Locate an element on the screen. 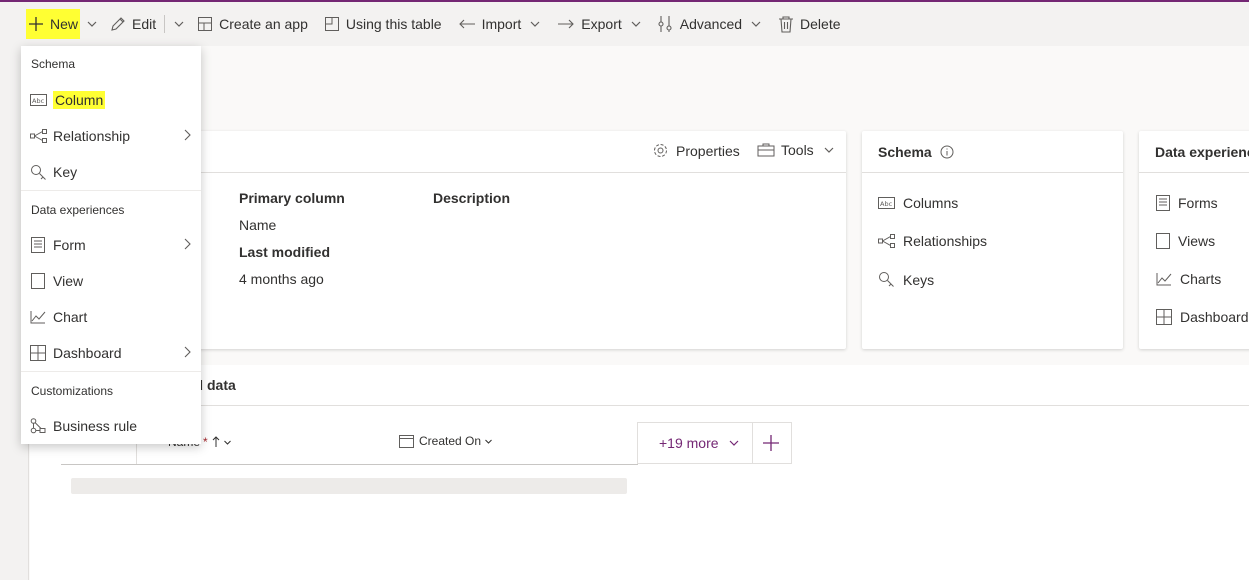 The image size is (1249, 580). using-table-button: Using this table is located at coordinates (383, 24).